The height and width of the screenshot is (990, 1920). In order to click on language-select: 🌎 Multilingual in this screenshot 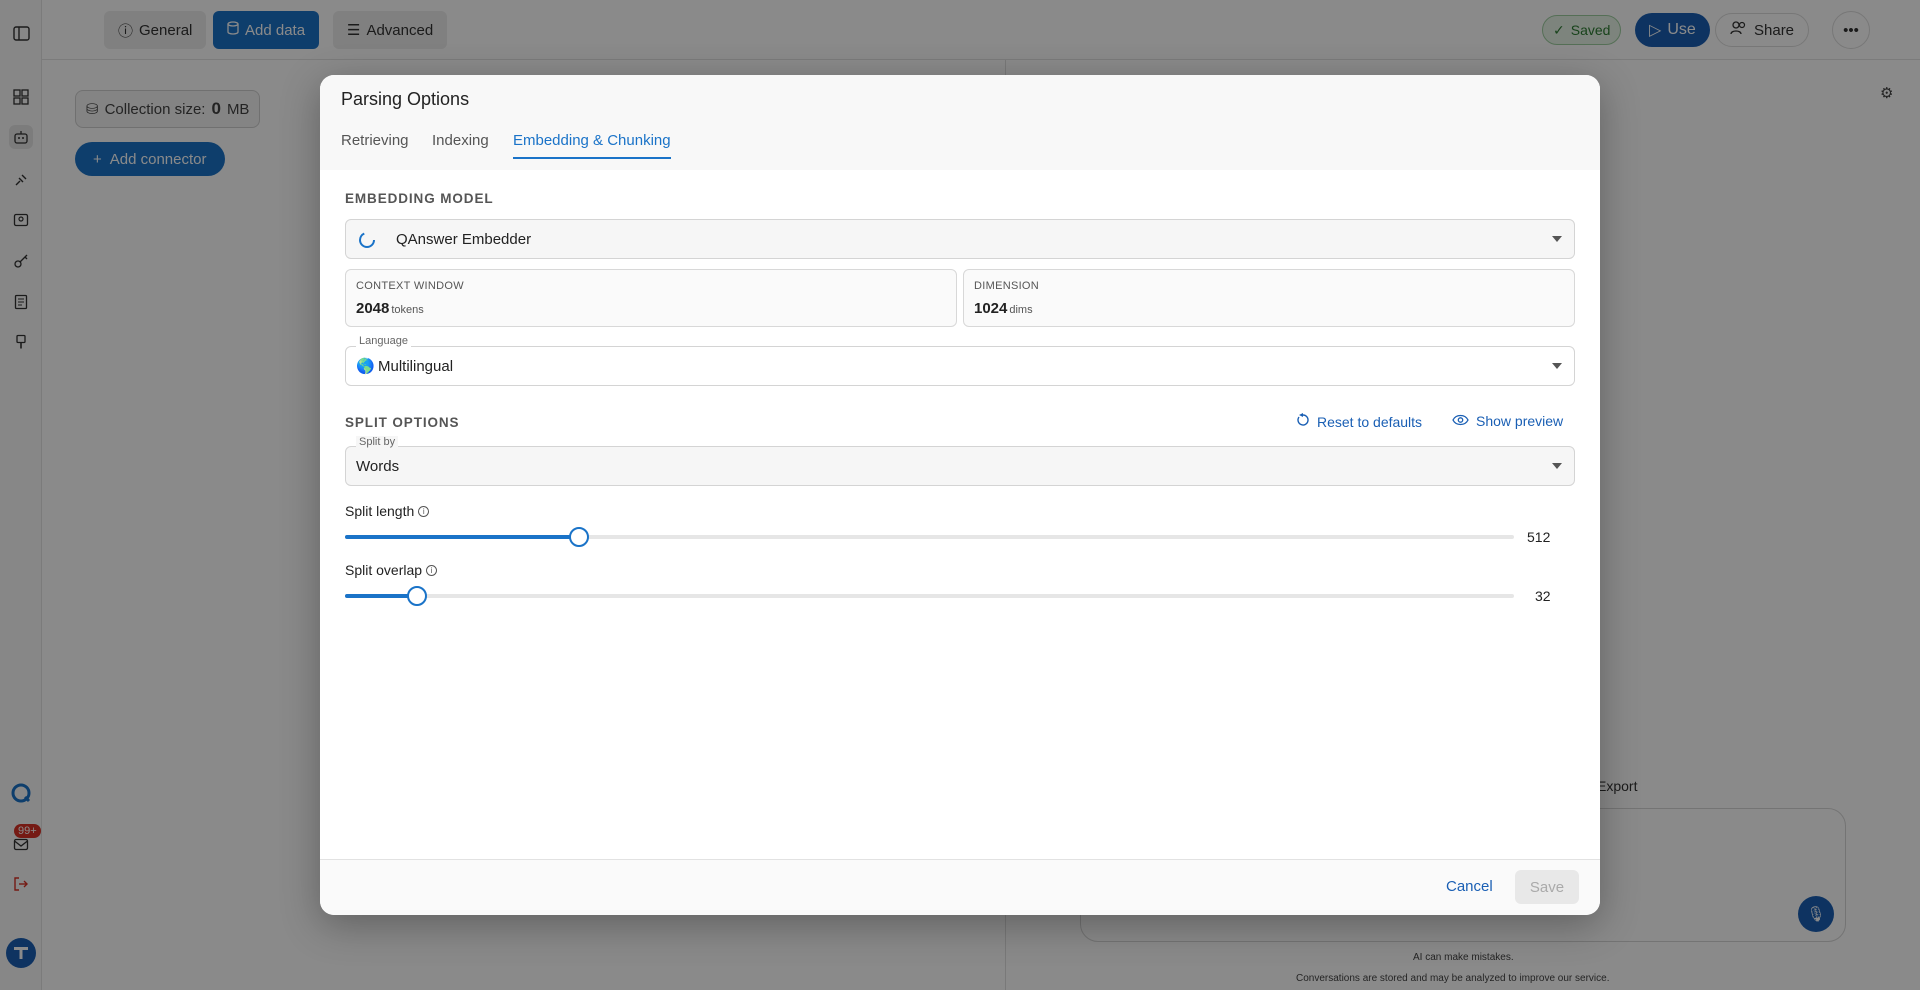, I will do `click(960, 366)`.